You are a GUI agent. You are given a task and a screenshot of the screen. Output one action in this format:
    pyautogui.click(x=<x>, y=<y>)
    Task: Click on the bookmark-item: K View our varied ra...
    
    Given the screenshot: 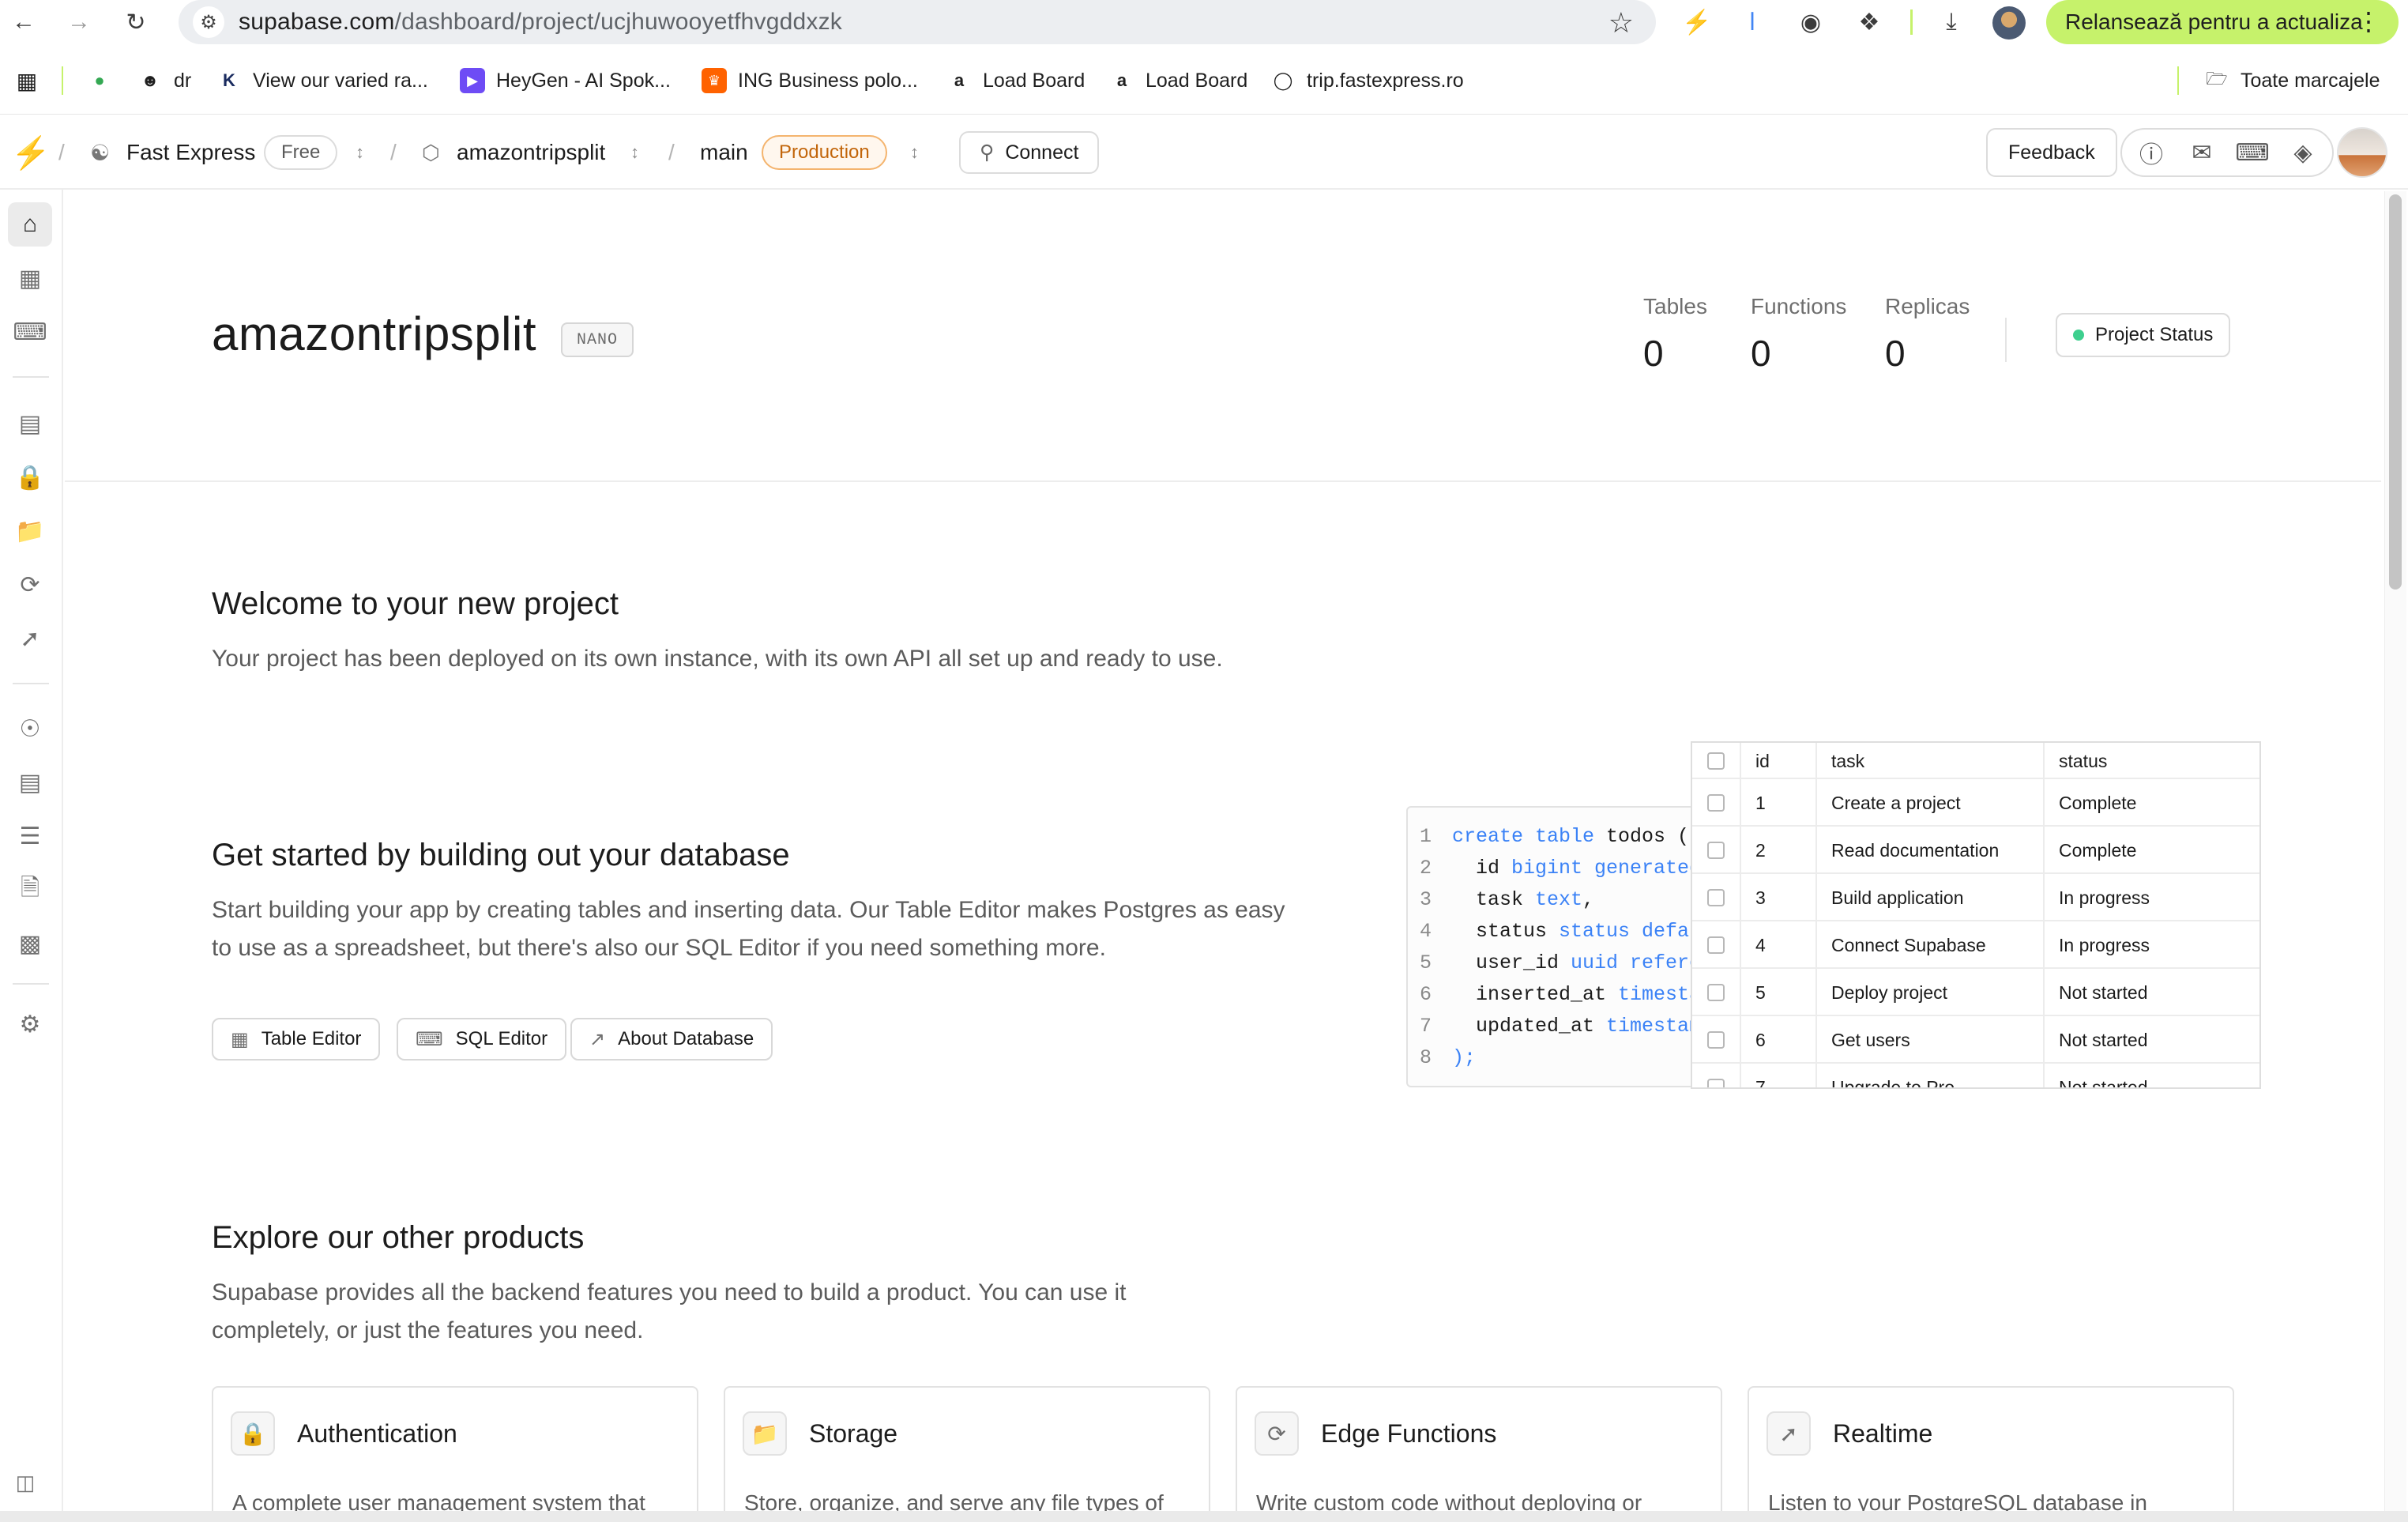 What is the action you would take?
    pyautogui.click(x=322, y=80)
    